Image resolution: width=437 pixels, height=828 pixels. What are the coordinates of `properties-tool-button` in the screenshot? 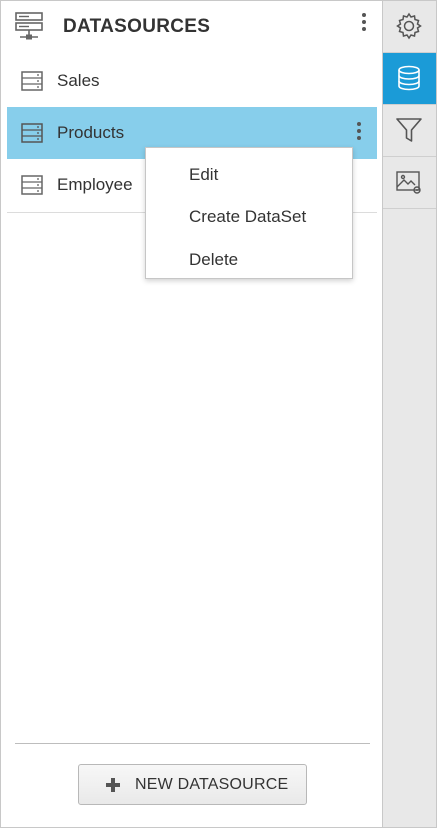 It's located at (409, 27).